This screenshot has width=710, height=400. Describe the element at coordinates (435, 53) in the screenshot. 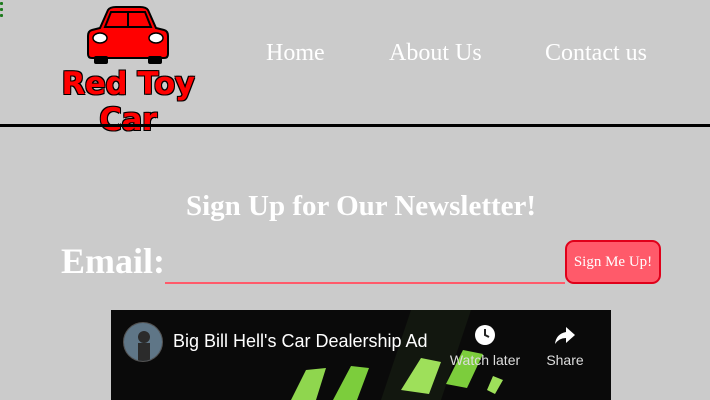

I see `nav-about-us: About Us` at that location.